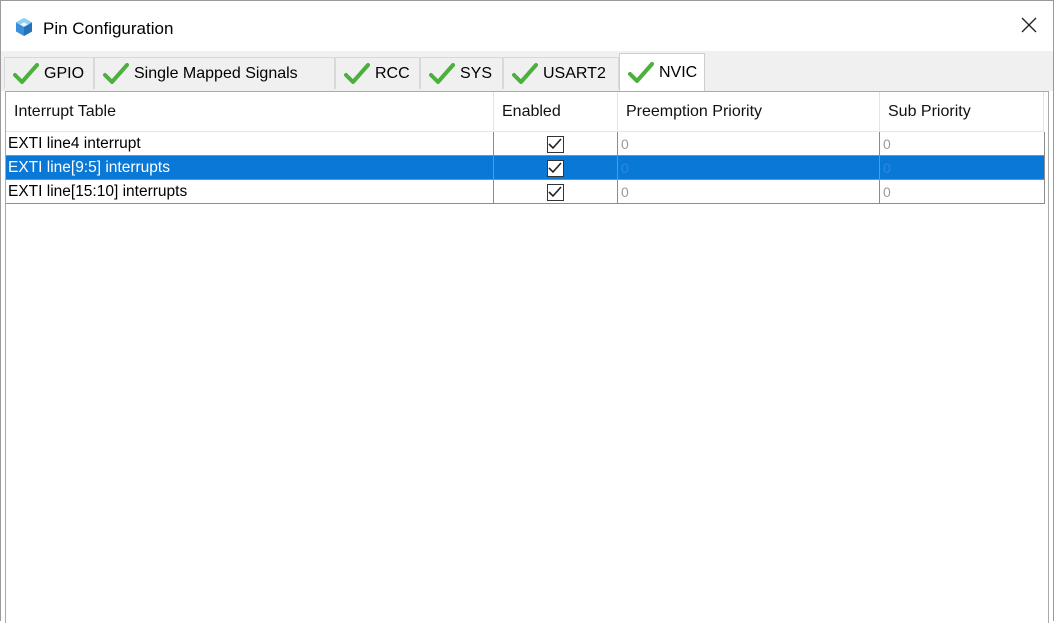  I want to click on column-header-label: Enabled, so click(531, 111).